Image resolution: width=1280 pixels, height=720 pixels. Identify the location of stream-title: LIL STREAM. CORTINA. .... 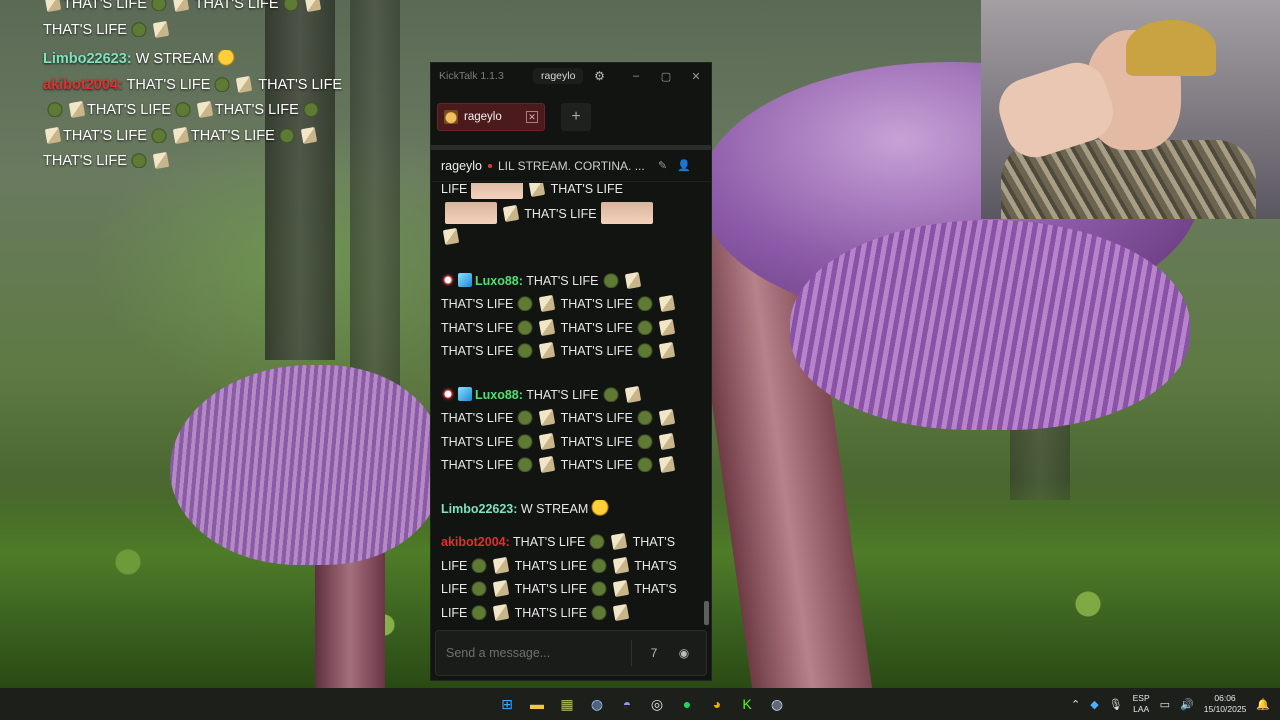
(571, 165).